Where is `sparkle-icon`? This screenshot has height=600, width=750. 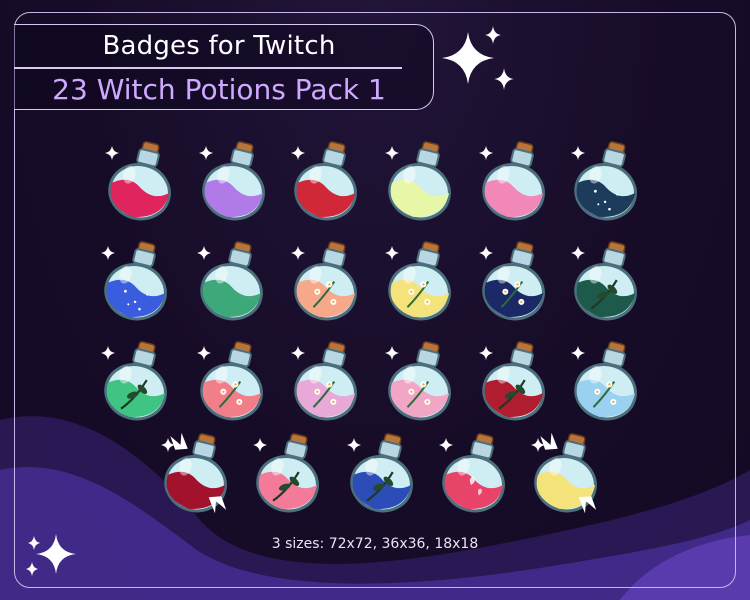 sparkle-icon is located at coordinates (478, 58).